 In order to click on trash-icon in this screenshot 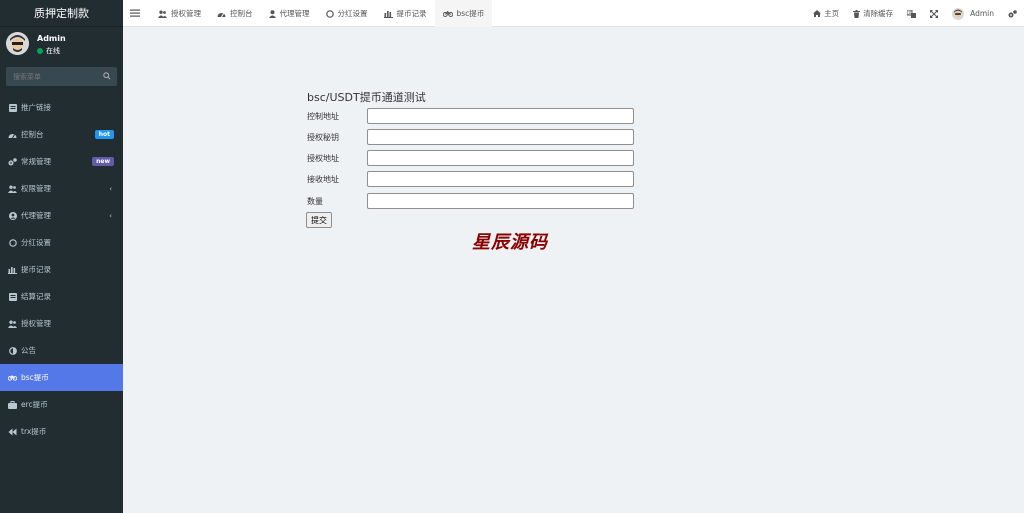, I will do `click(857, 13)`.